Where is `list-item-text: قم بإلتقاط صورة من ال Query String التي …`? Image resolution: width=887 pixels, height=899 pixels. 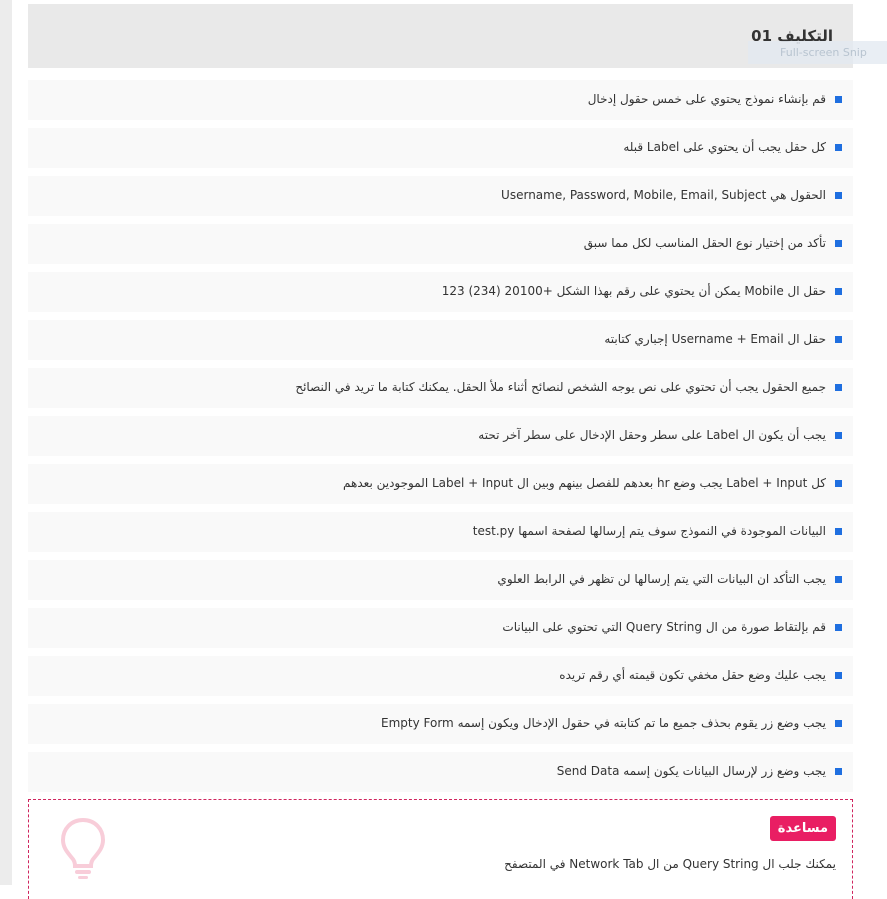
list-item-text: قم بإلتقاط صورة من ال Query String التي … is located at coordinates (664, 627).